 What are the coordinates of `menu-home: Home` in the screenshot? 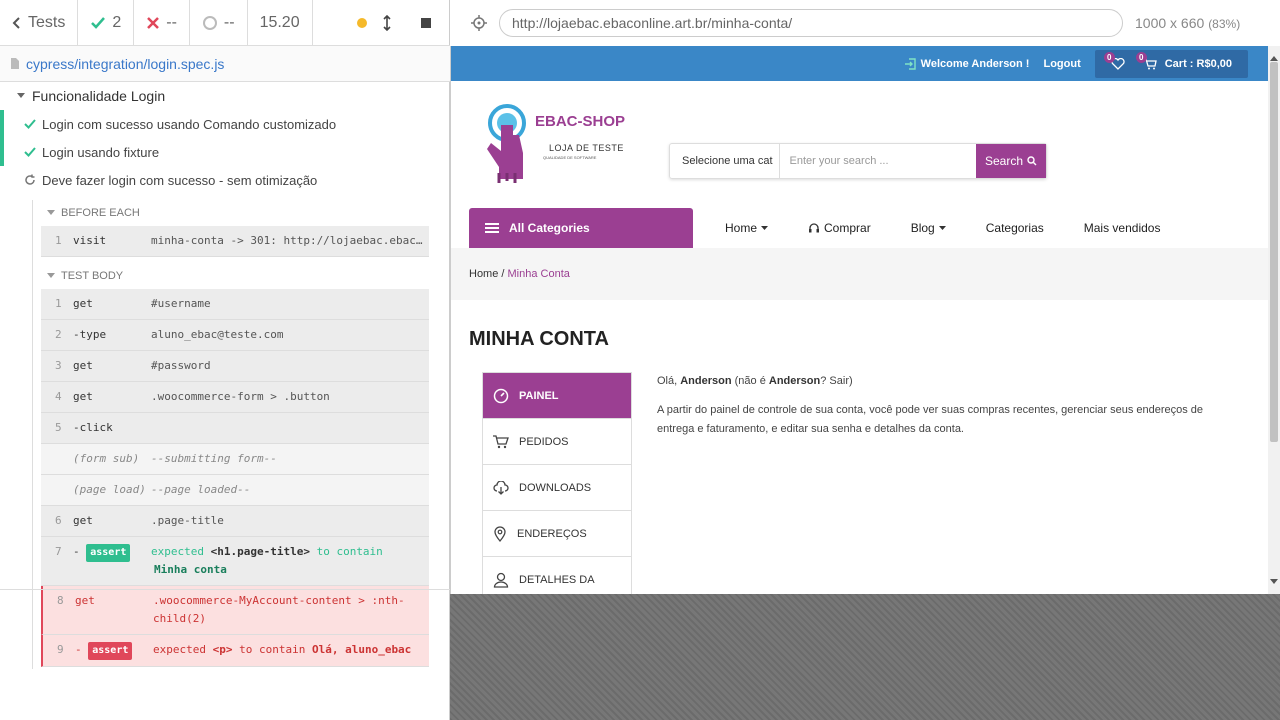 It's located at (746, 228).